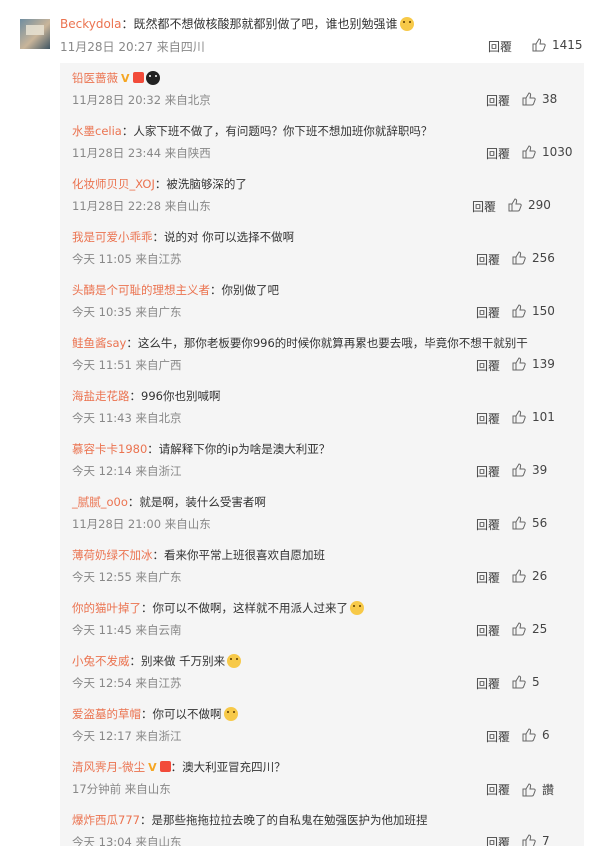 Image resolution: width=599 pixels, height=846 pixels. Describe the element at coordinates (106, 820) in the screenshot. I see `username-link: 爆炸西瓜777` at that location.